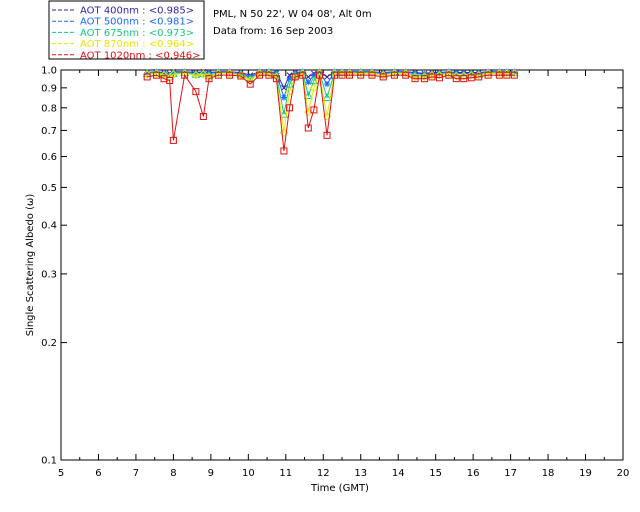  I want to click on y-tick-label: 0.3, so click(49, 274).